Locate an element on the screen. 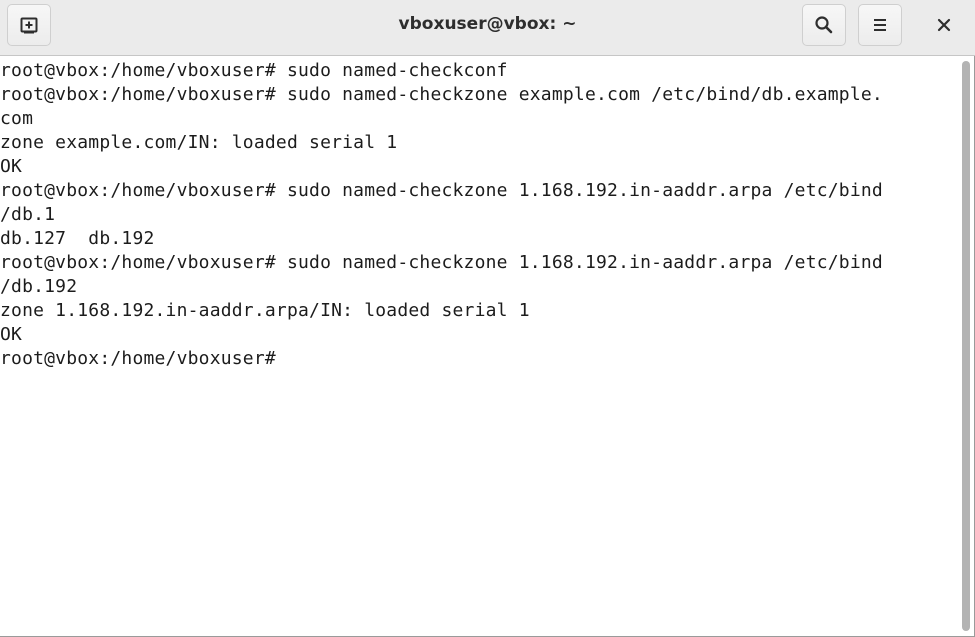 This screenshot has width=975, height=637. close-icon is located at coordinates (944, 25).